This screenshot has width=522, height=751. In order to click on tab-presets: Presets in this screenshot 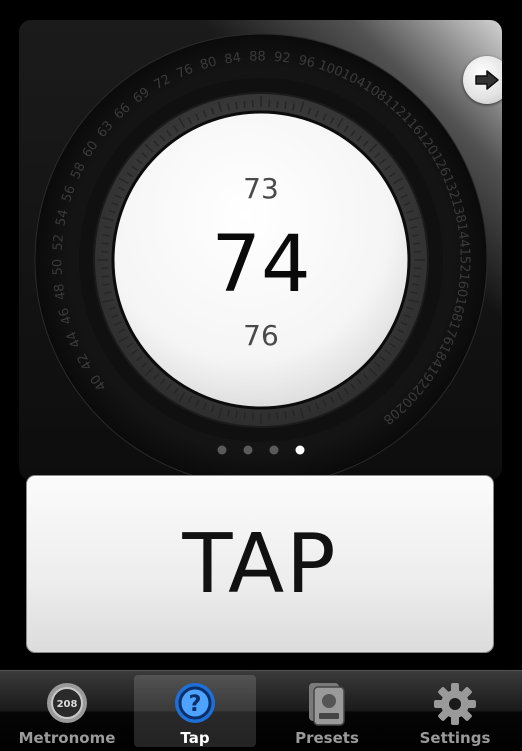, I will do `click(327, 711)`.